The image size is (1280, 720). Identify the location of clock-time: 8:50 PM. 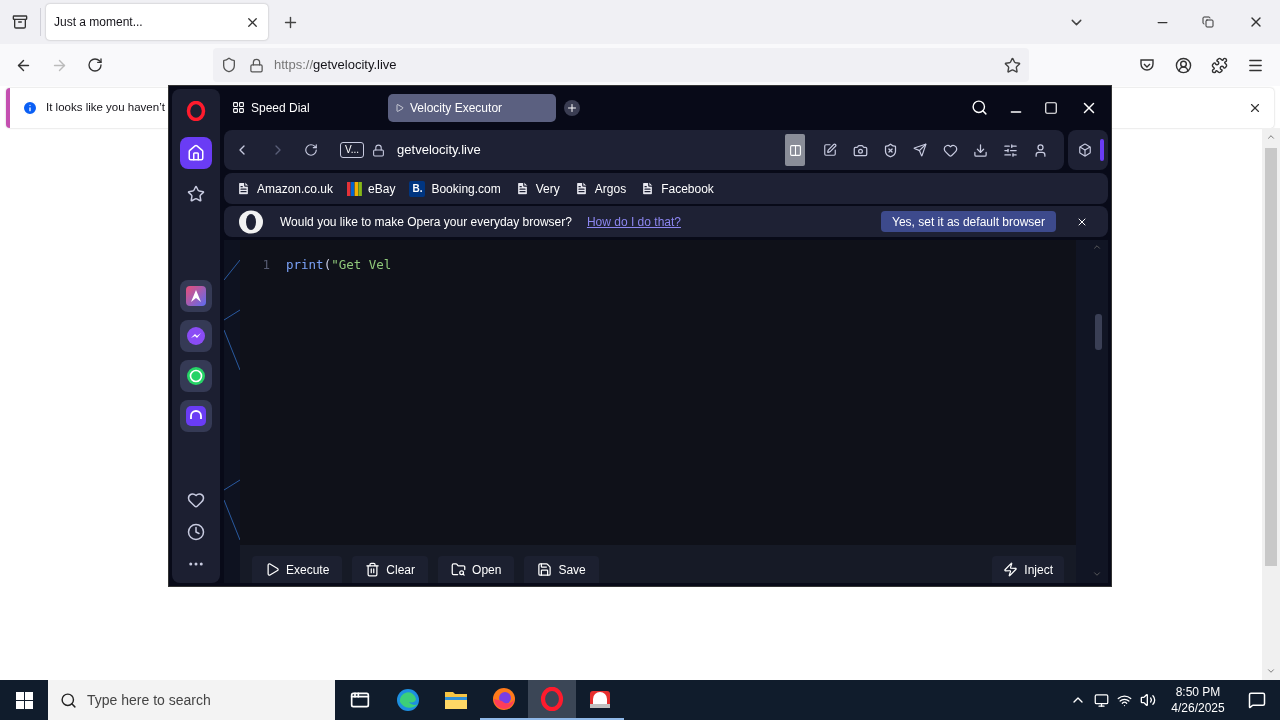
(1198, 692).